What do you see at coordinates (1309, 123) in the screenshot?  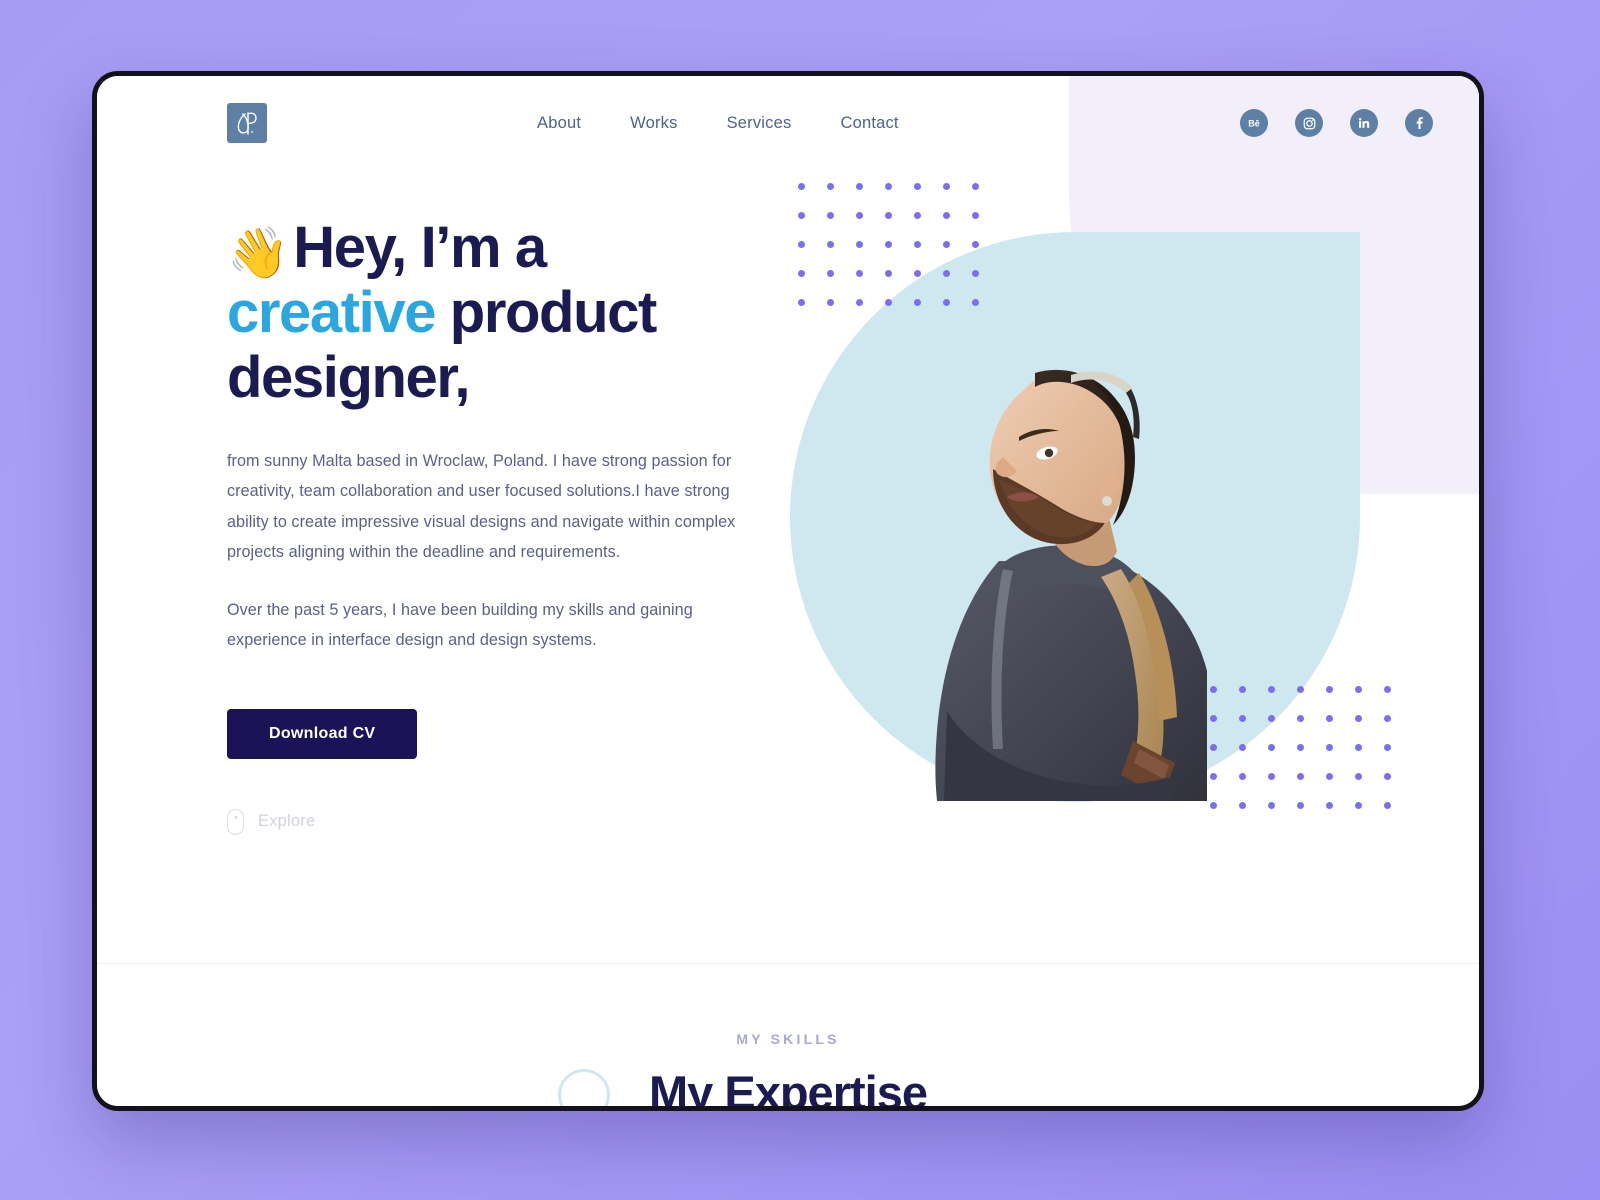 I see `instagram-icon` at bounding box center [1309, 123].